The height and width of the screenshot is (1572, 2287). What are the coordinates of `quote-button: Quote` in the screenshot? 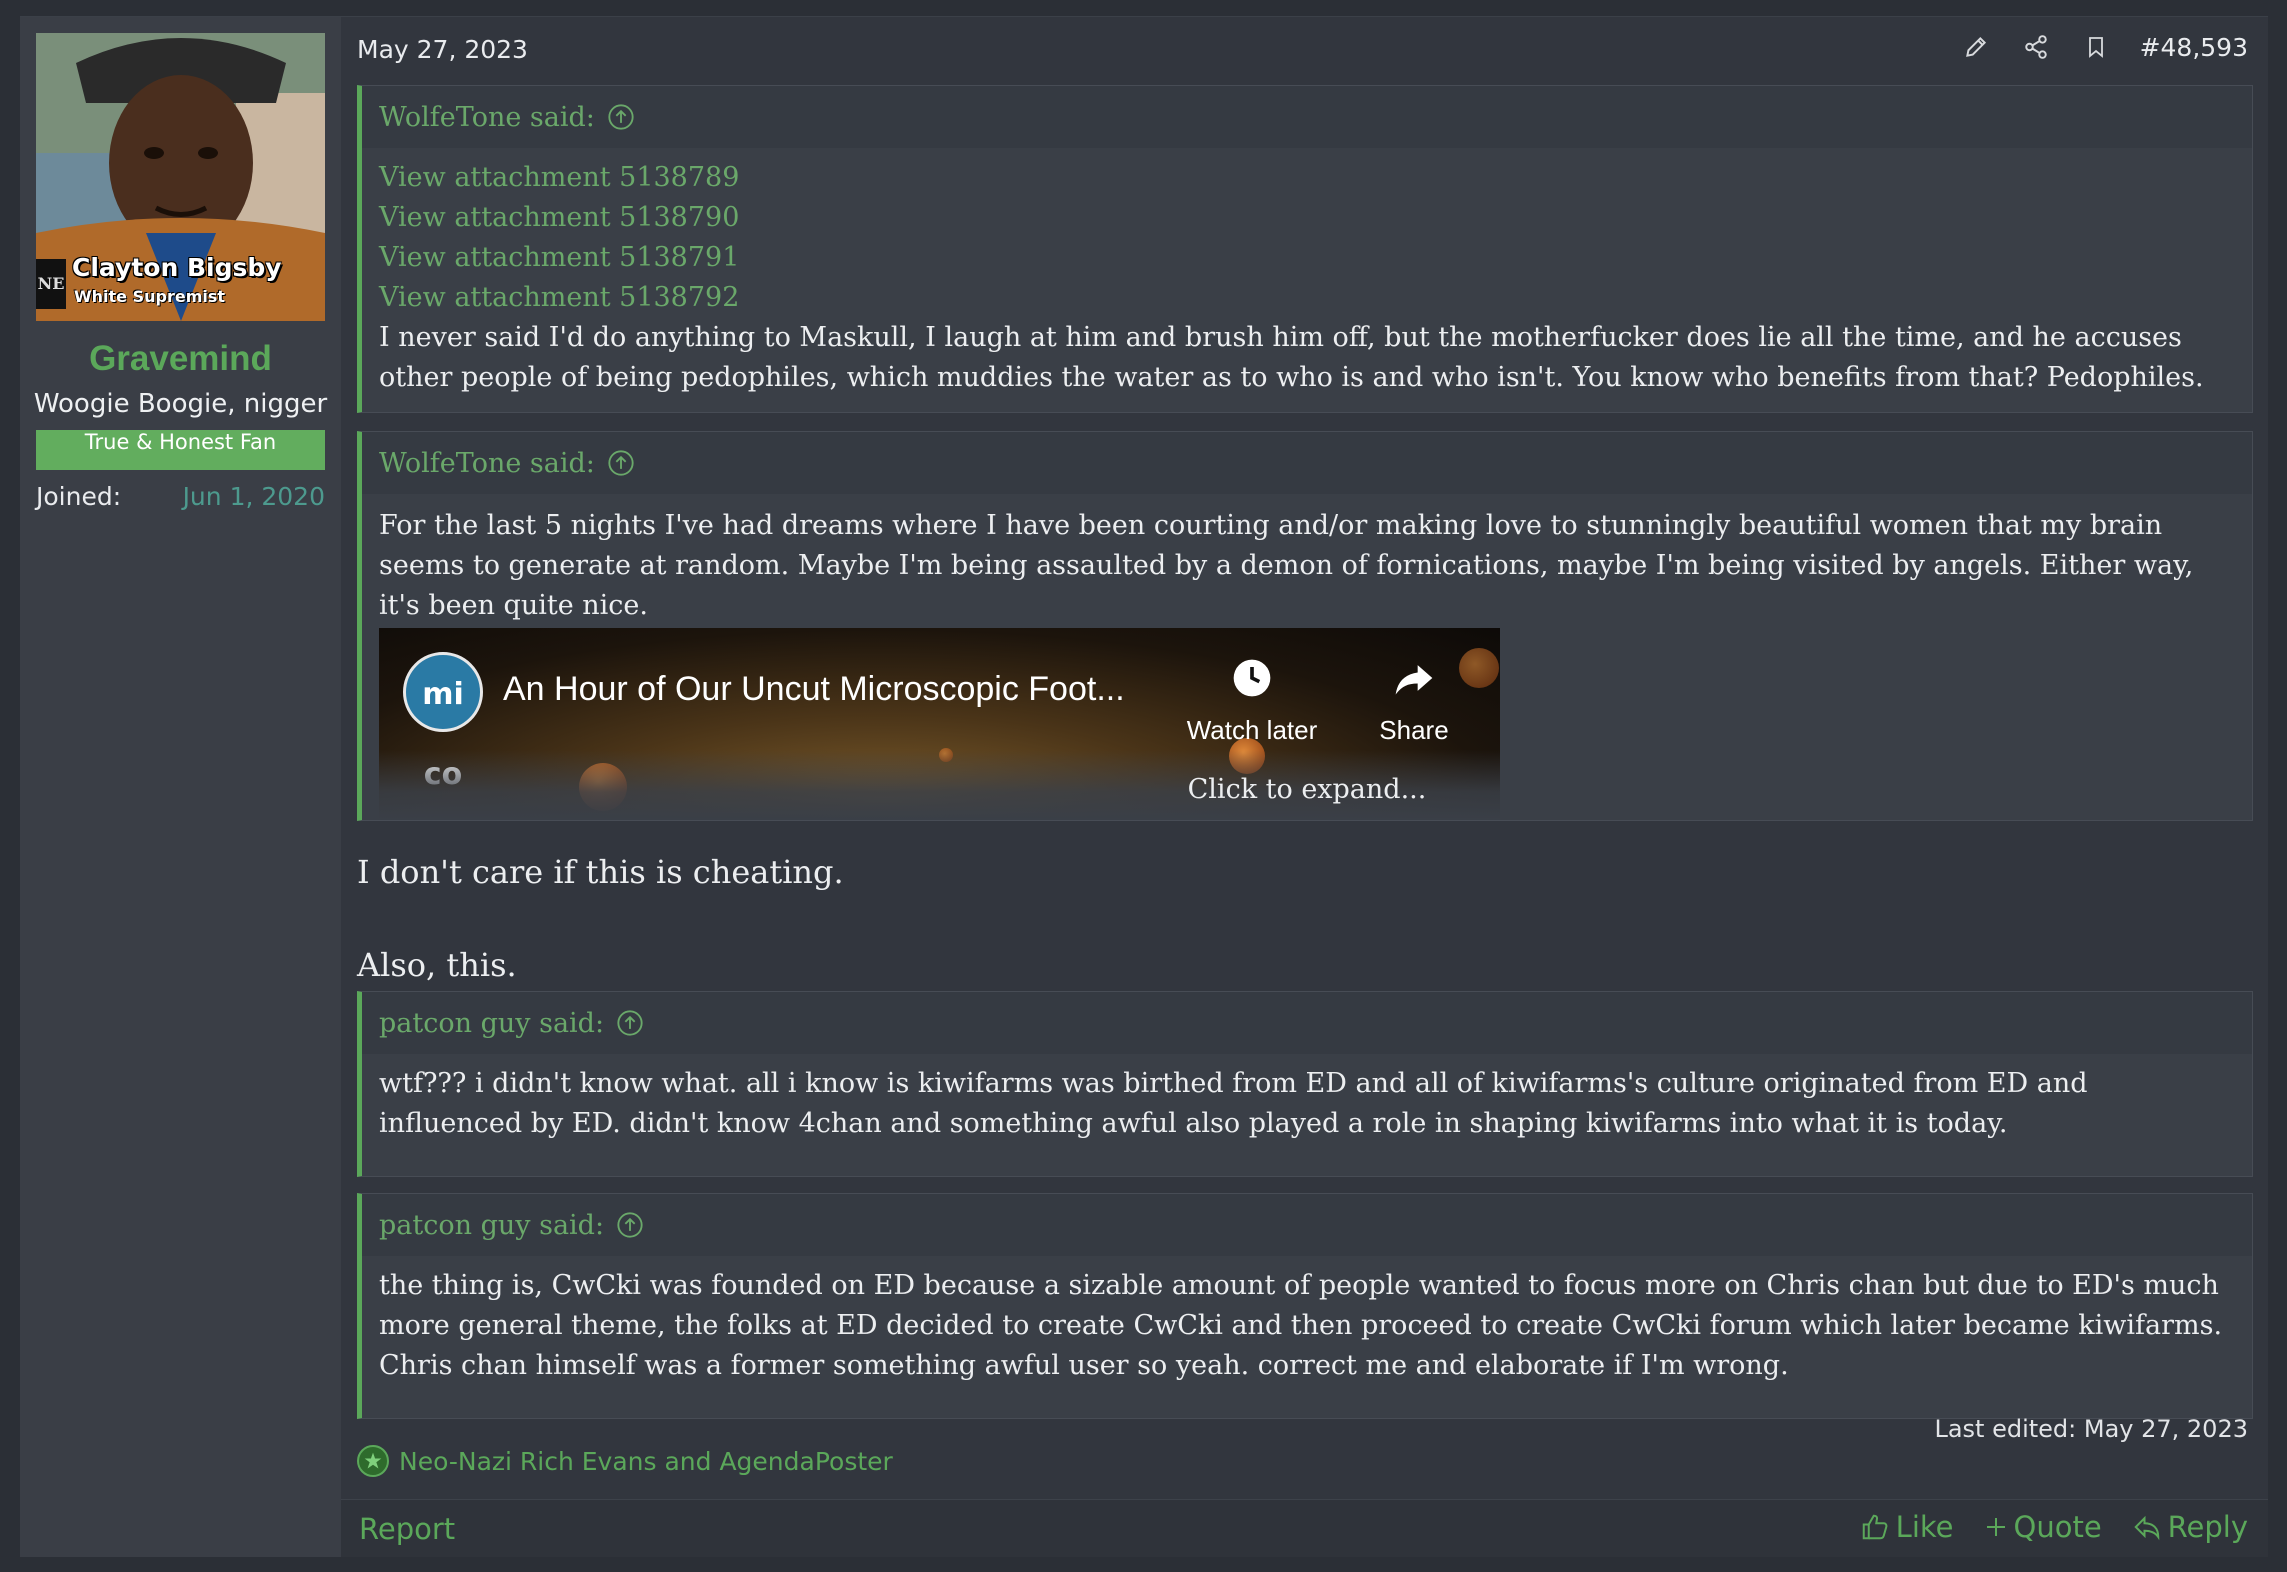 It's located at (2043, 1527).